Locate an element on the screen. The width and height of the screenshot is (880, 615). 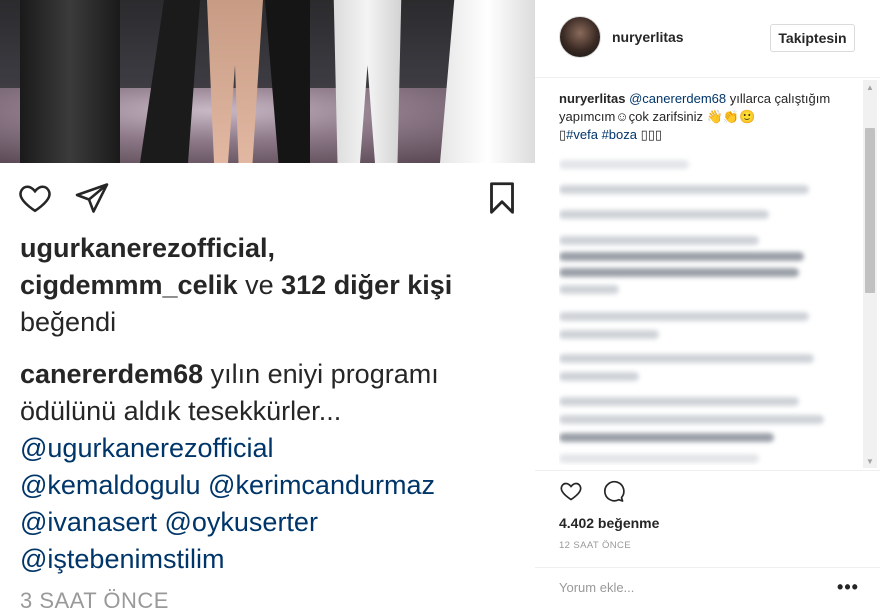
mention-link: @oykuserter is located at coordinates (240, 522).